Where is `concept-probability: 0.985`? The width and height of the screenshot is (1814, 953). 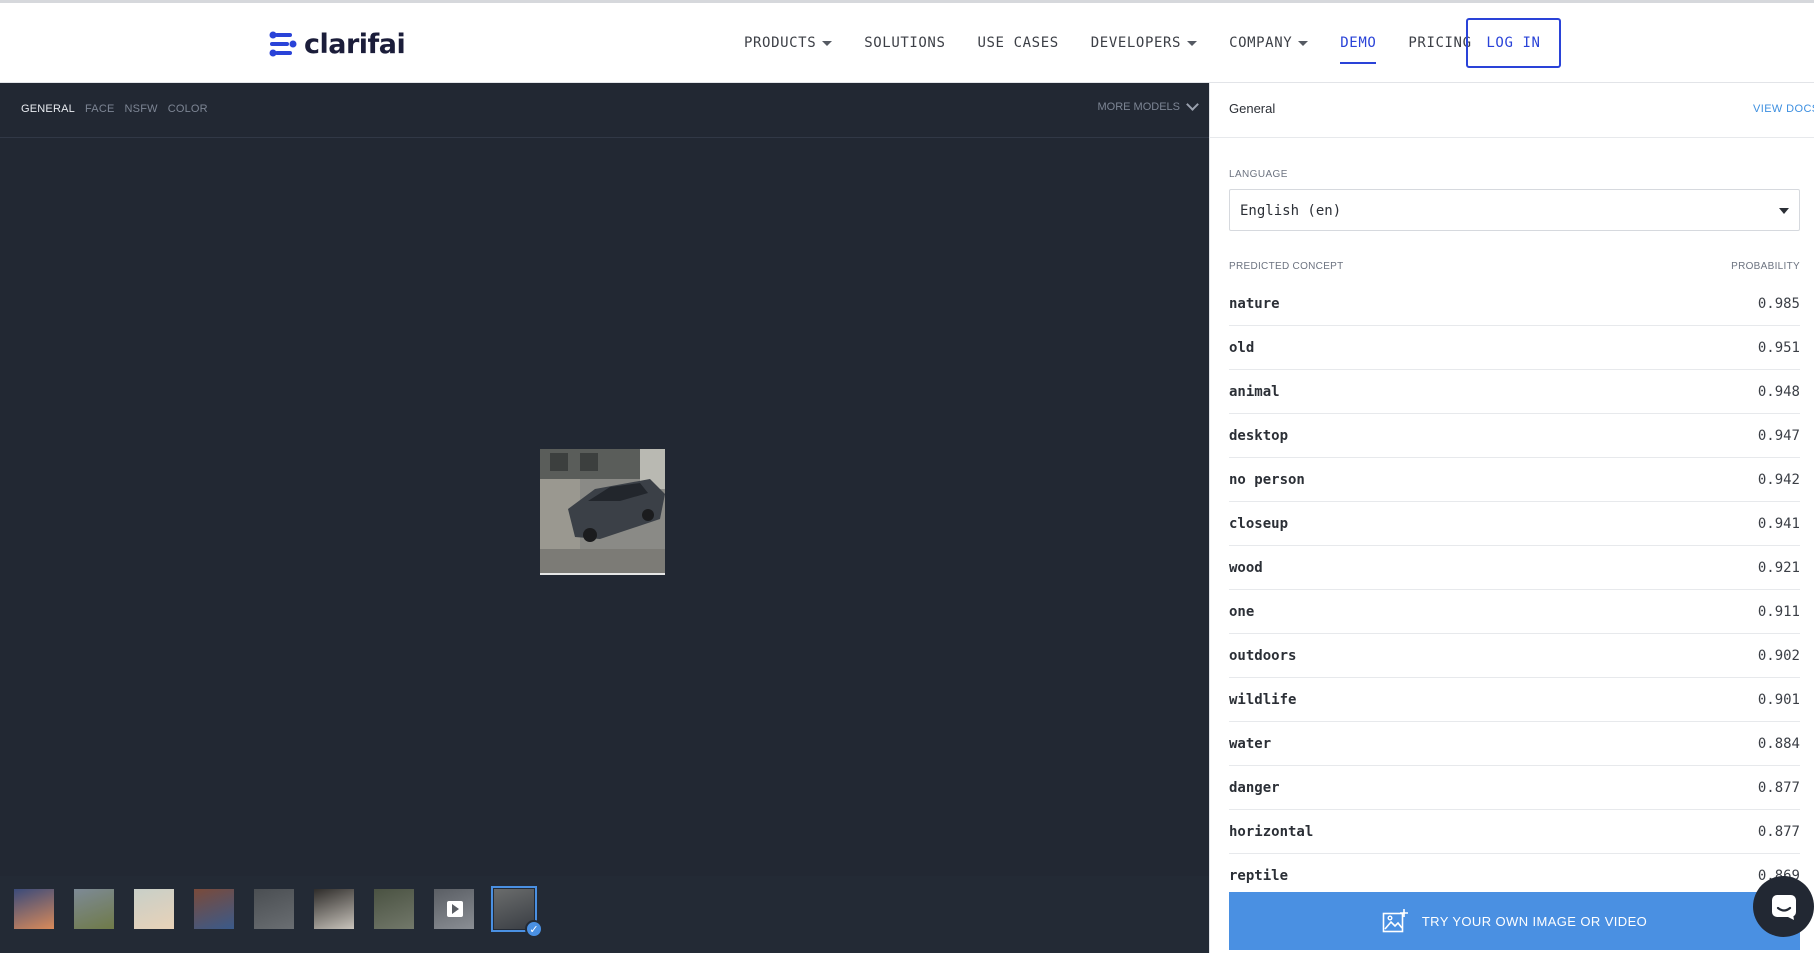
concept-probability: 0.985 is located at coordinates (1778, 303).